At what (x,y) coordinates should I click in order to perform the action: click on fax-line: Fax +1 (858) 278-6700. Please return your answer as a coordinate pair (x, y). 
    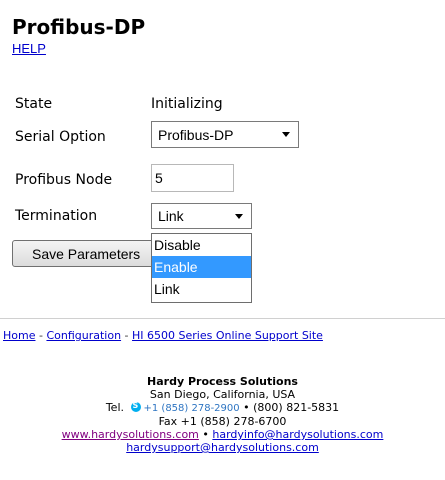
    Looking at the image, I should click on (222, 421).